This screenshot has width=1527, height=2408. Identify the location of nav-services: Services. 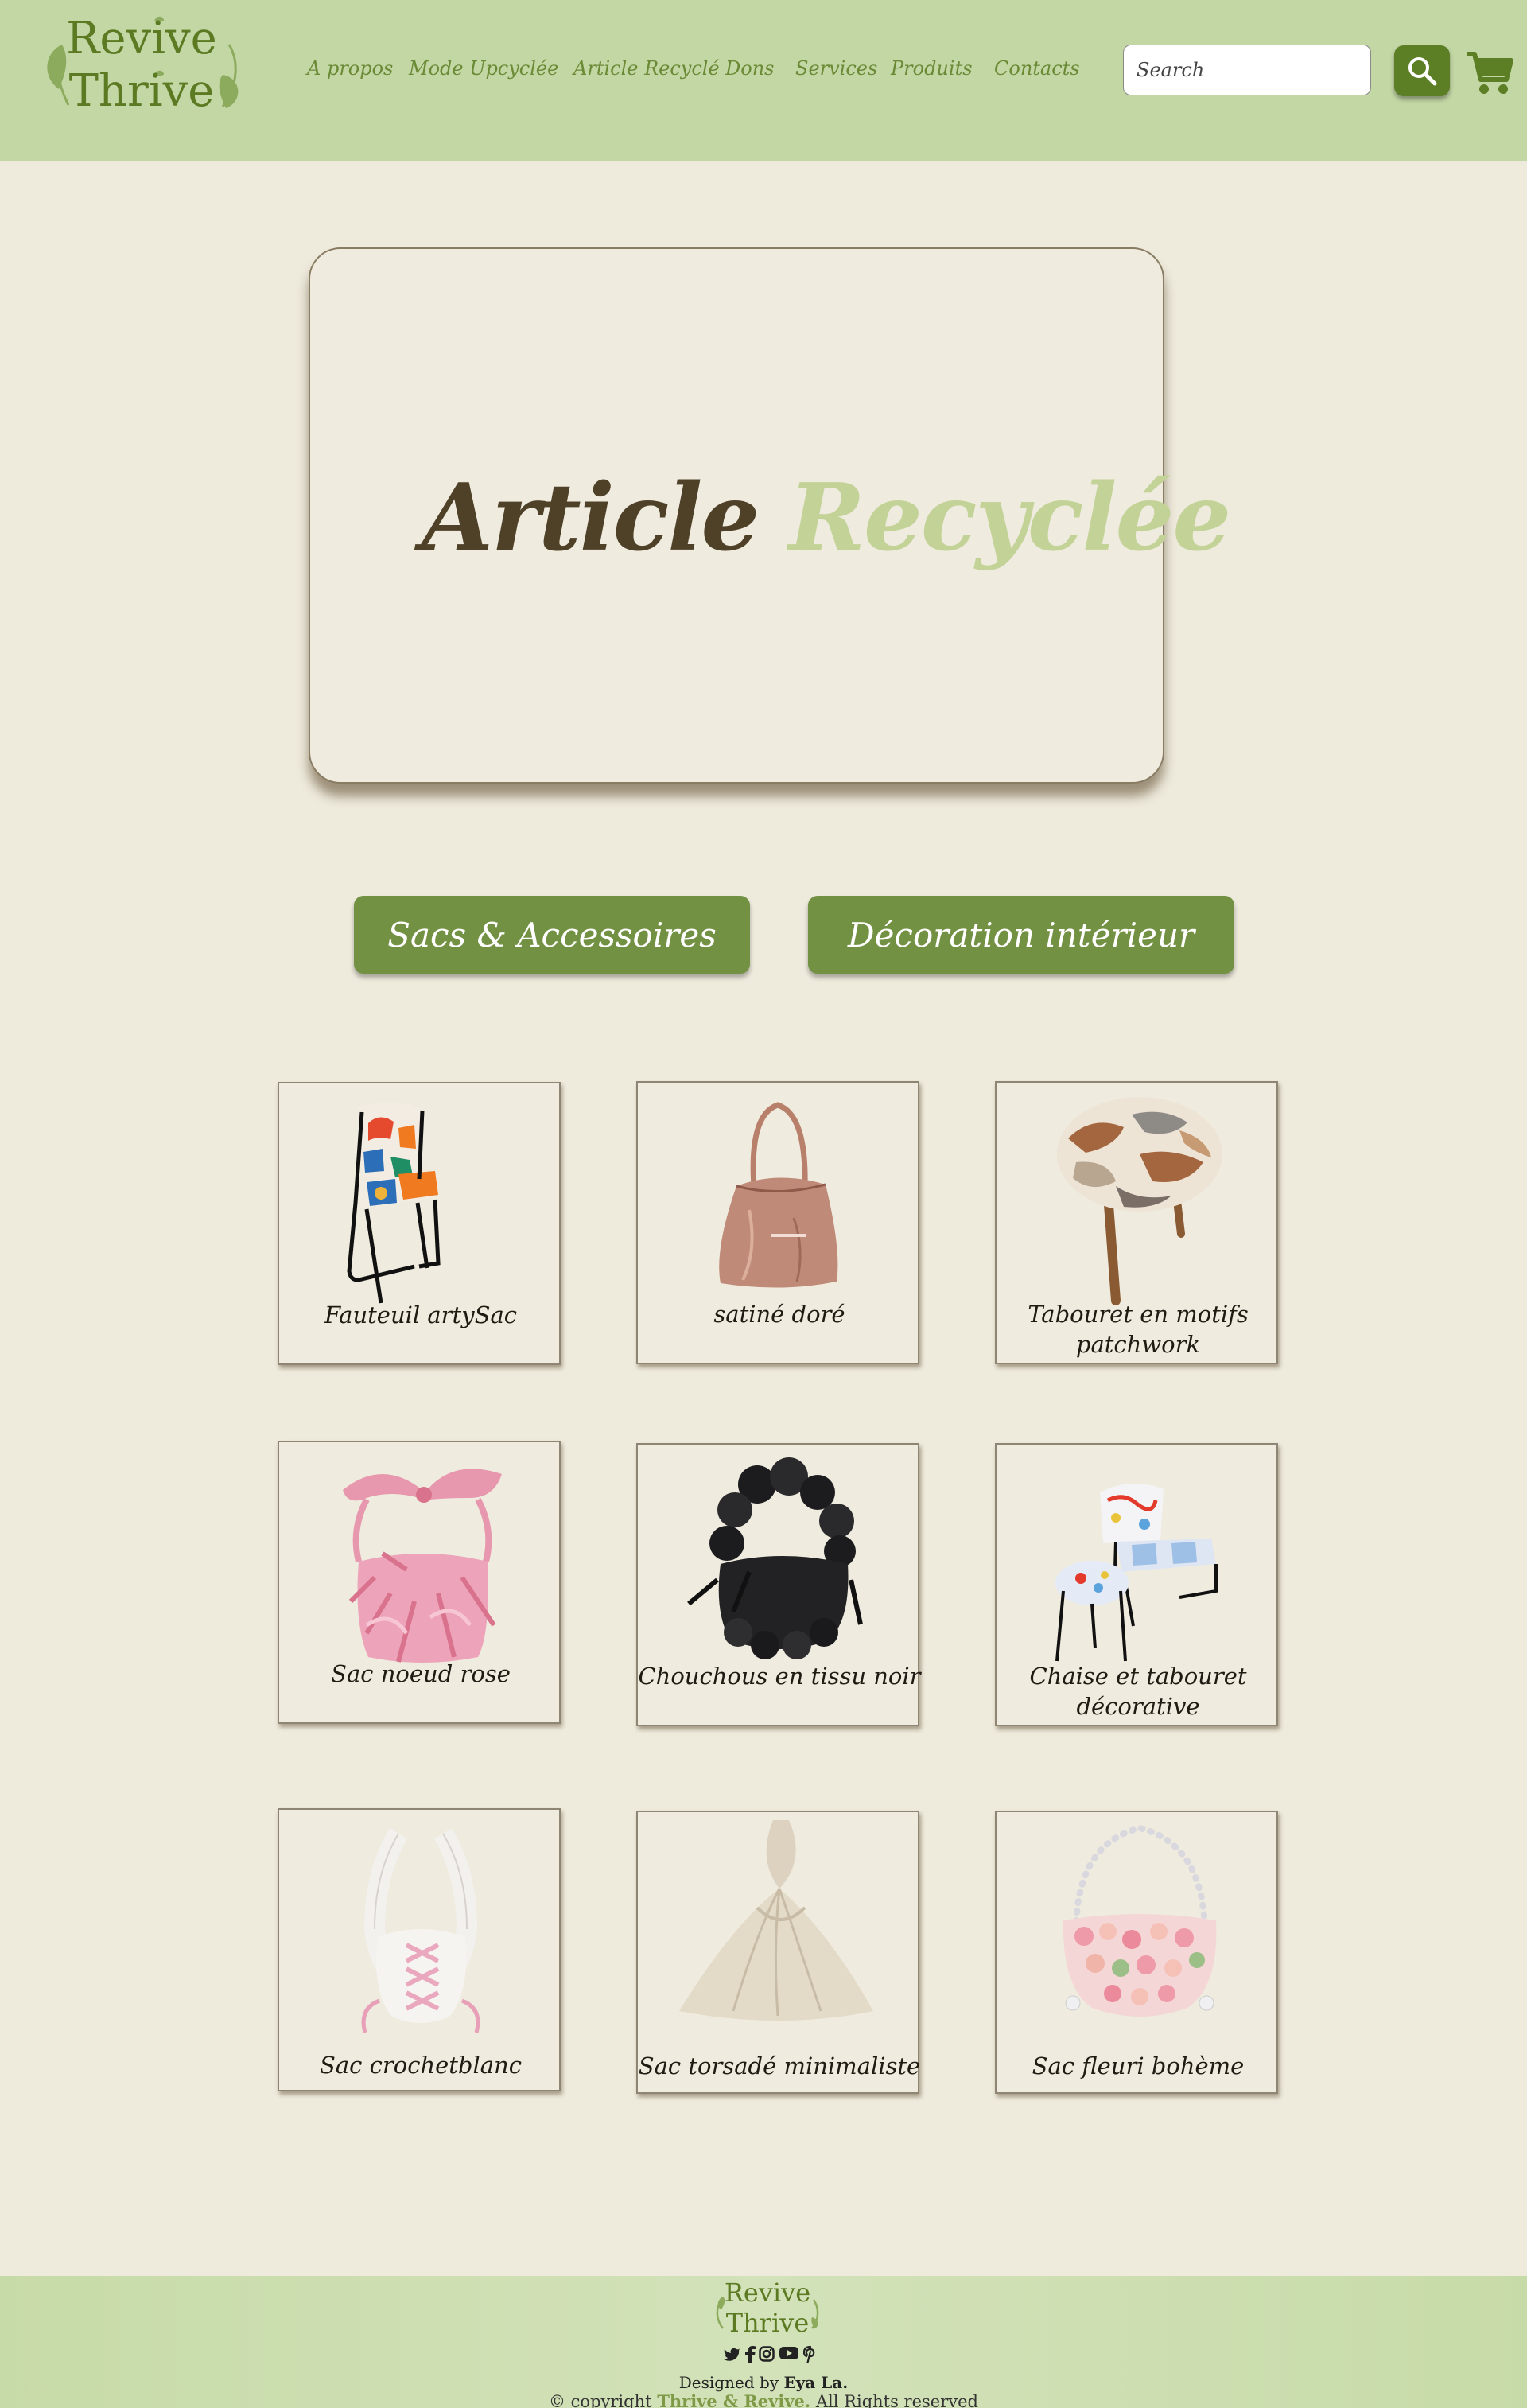
(836, 68).